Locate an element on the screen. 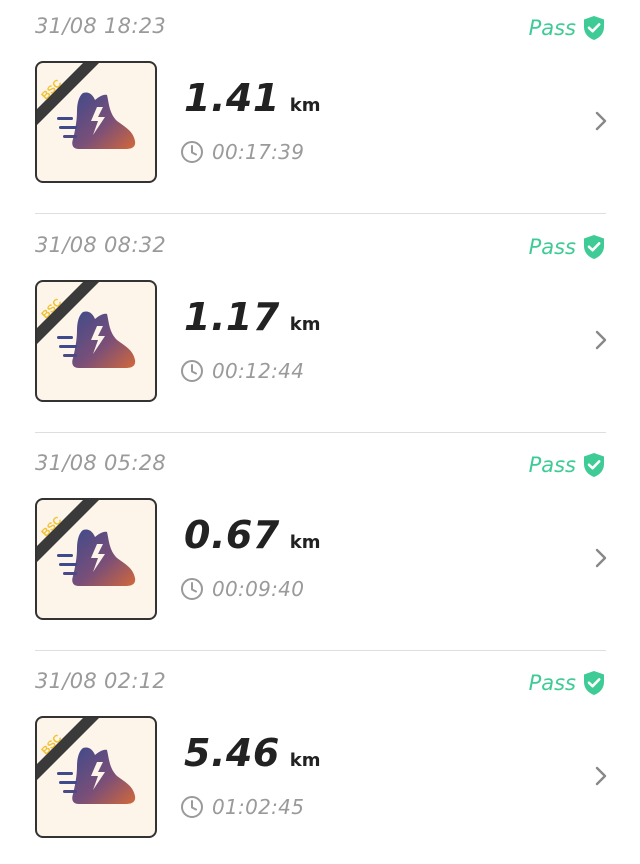 The image size is (640, 864). distance-value: 1.17 is located at coordinates (232, 317).